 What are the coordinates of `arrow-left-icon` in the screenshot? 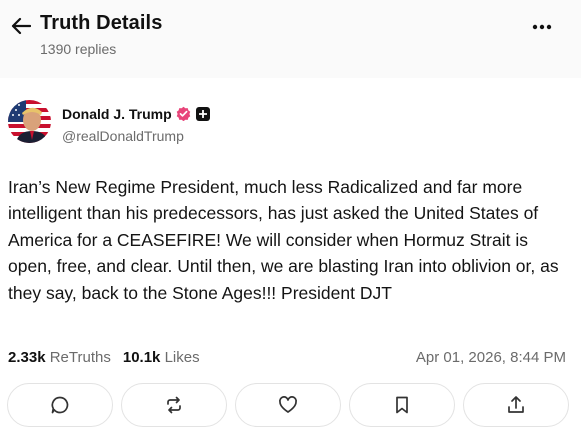 It's located at (21, 26).